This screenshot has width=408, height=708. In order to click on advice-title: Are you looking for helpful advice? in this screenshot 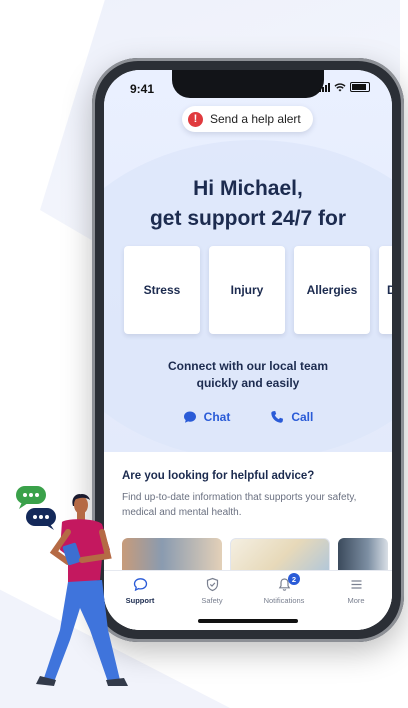, I will do `click(218, 476)`.